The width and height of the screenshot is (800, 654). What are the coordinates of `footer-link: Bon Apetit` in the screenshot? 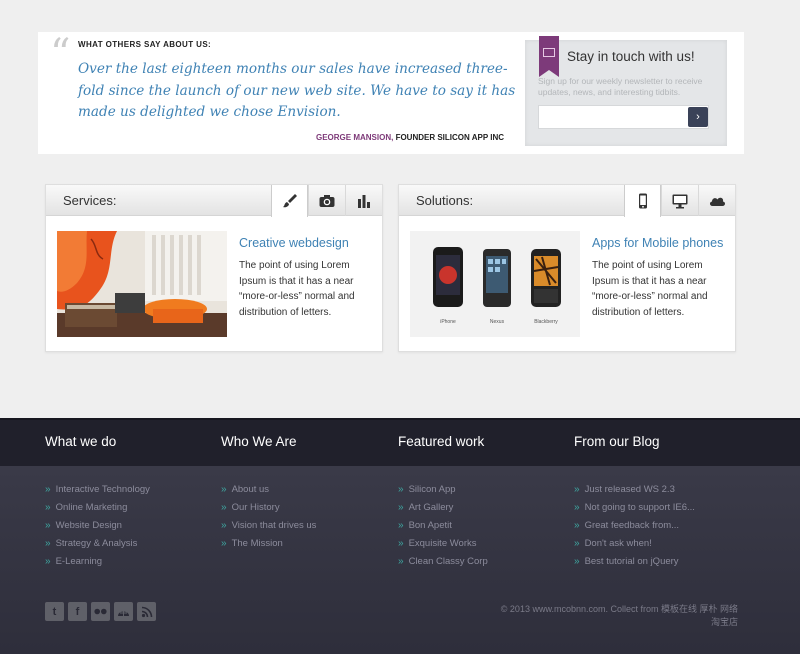 It's located at (443, 529).